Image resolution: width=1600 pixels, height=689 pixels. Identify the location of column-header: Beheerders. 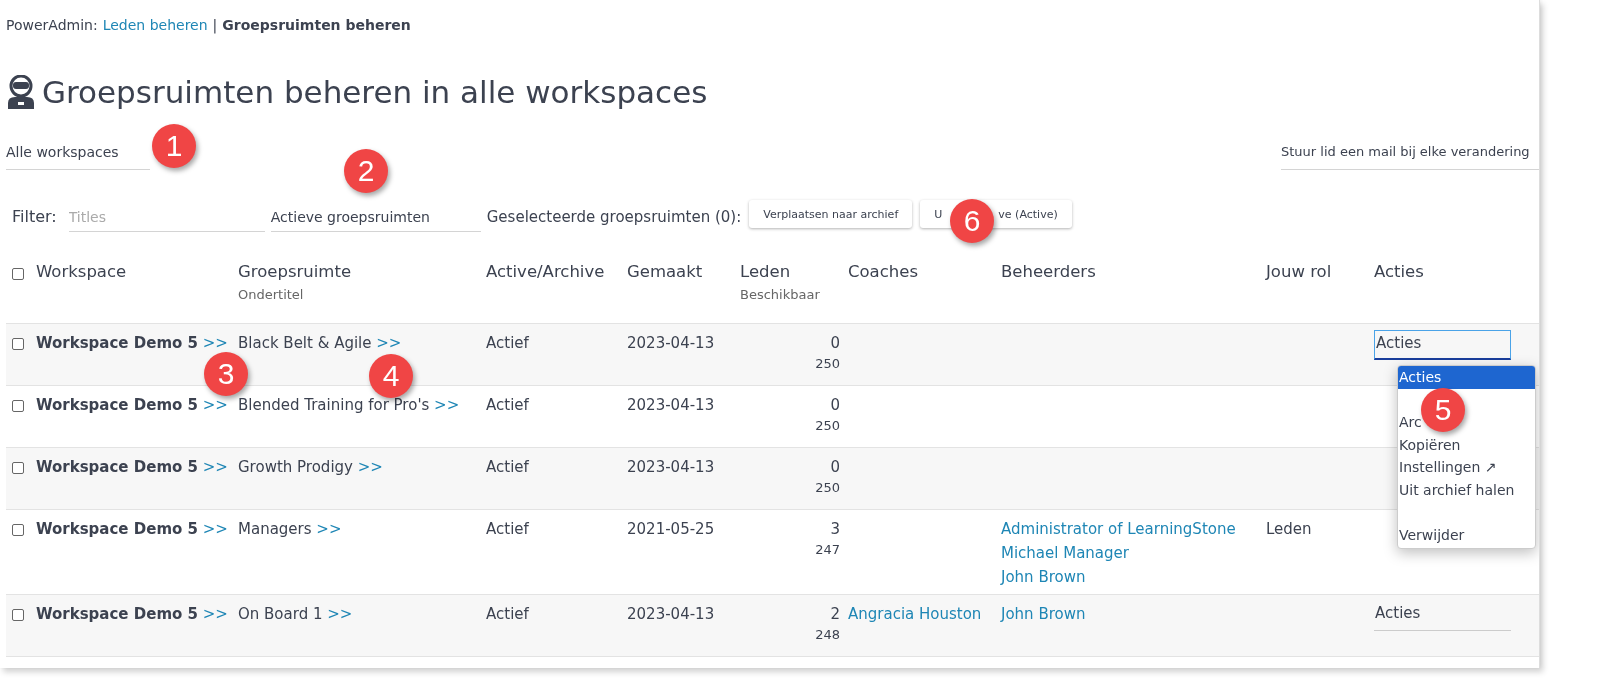
(1049, 271).